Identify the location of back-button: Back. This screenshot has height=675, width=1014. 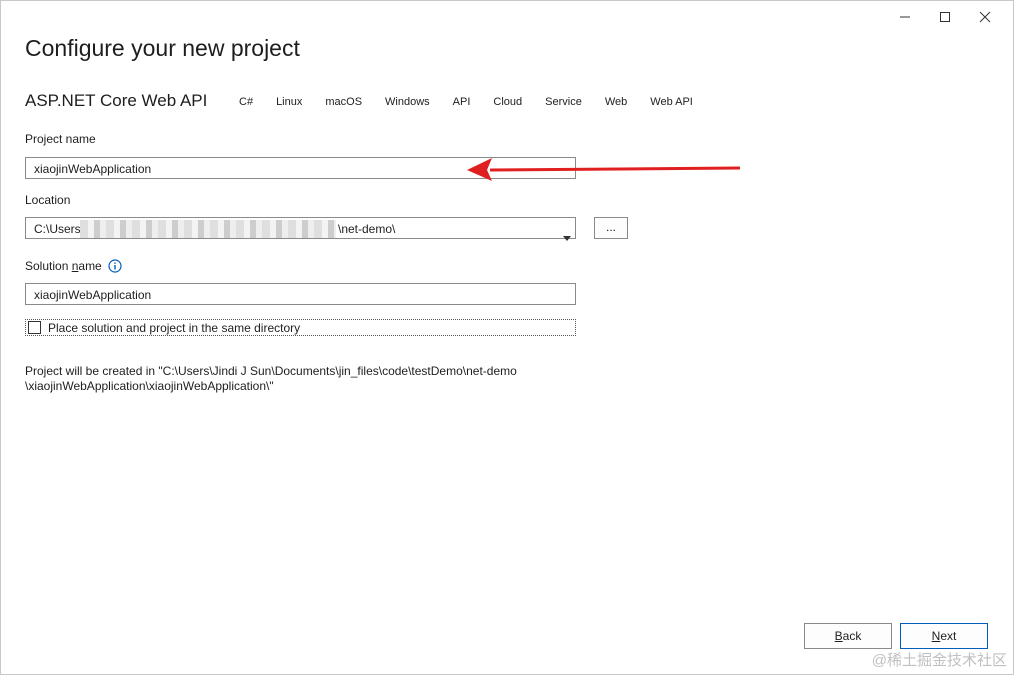
(848, 636).